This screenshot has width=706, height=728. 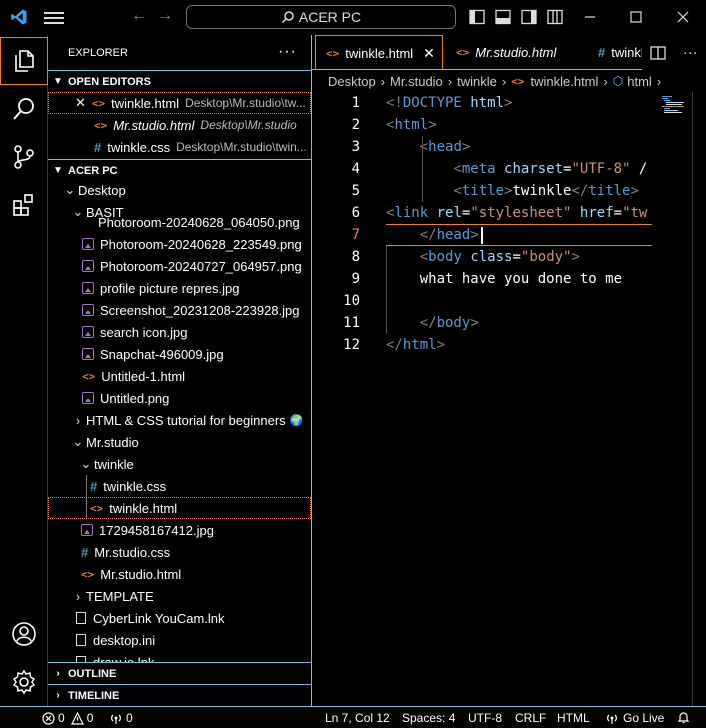 What do you see at coordinates (179, 398) in the screenshot?
I see `file-item: Untitled.png` at bounding box center [179, 398].